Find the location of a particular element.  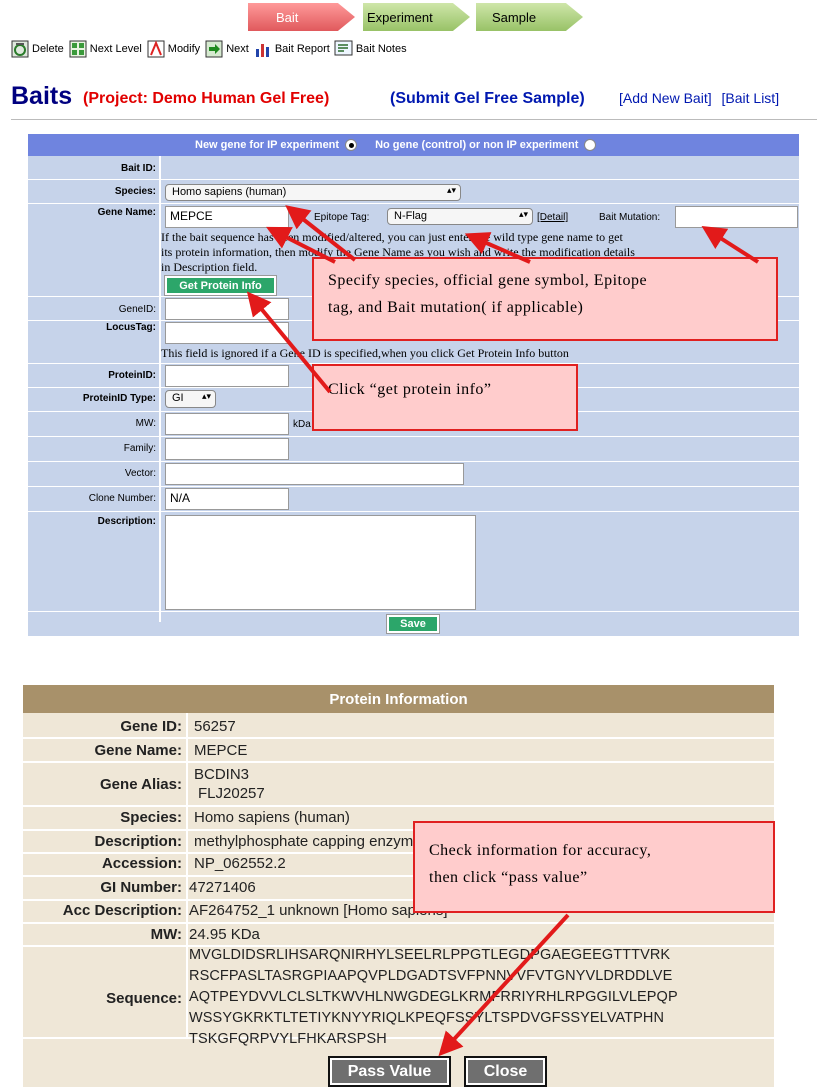

save-button: Save is located at coordinates (413, 624).